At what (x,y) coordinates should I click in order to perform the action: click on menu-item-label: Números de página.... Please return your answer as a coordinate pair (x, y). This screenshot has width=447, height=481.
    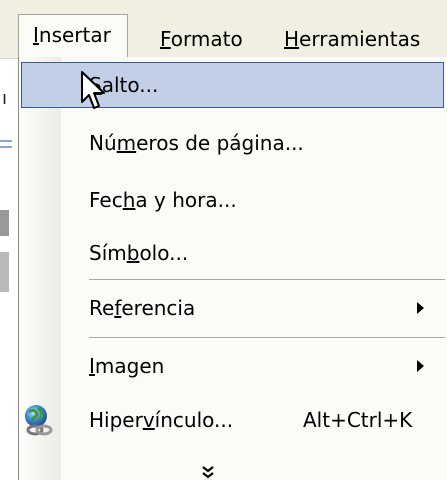
    Looking at the image, I should click on (196, 143).